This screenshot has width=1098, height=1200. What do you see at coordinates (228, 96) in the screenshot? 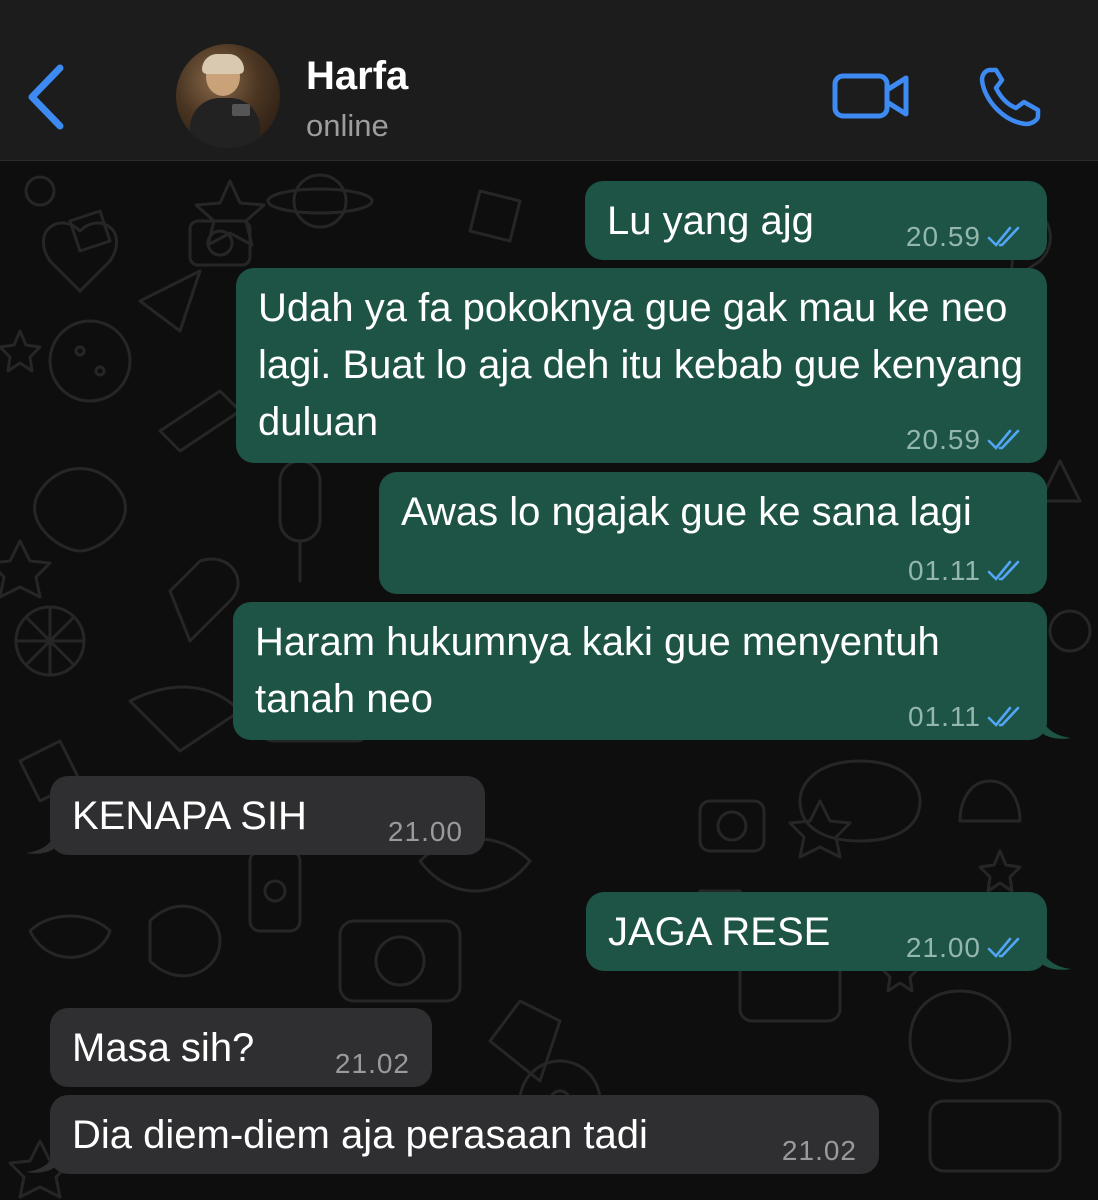
I see `avatar` at bounding box center [228, 96].